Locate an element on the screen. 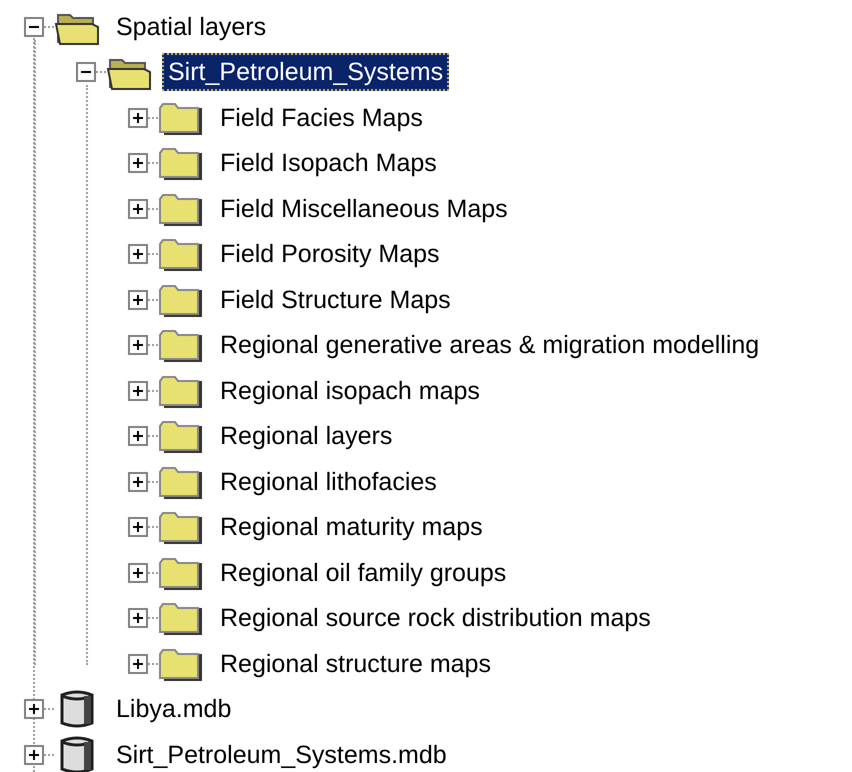 The image size is (852, 772). tree-item: Regional isopach maps is located at coordinates (350, 391).